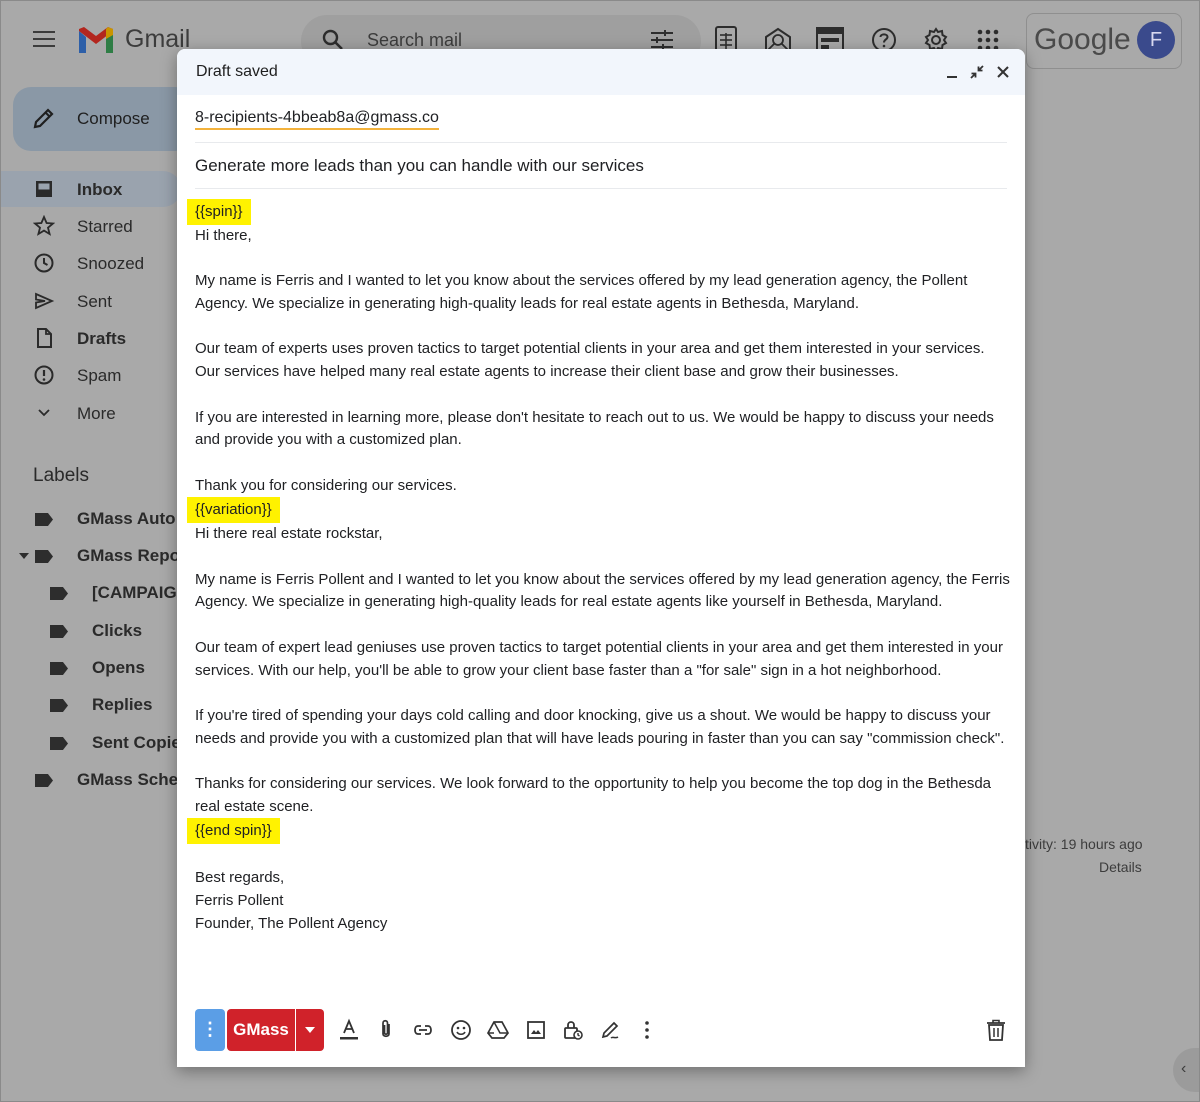 This screenshot has width=1200, height=1102. What do you see at coordinates (122, 704) in the screenshot?
I see `label-name: Replies` at bounding box center [122, 704].